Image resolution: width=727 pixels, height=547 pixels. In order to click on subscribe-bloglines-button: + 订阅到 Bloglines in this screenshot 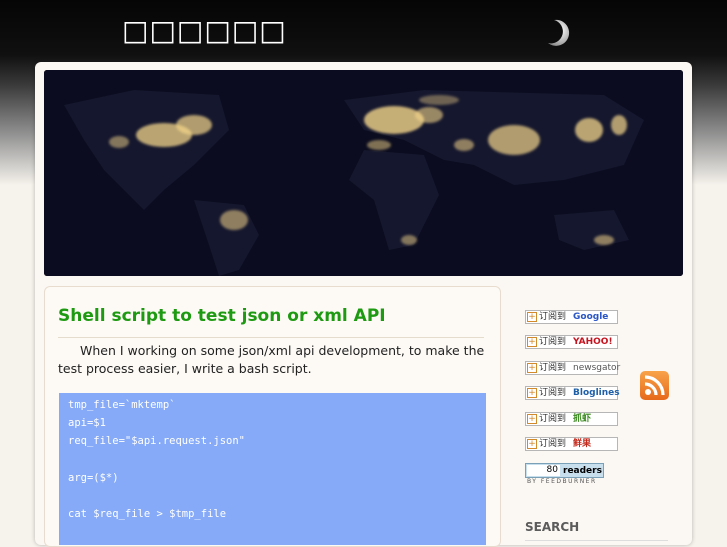, I will do `click(572, 393)`.